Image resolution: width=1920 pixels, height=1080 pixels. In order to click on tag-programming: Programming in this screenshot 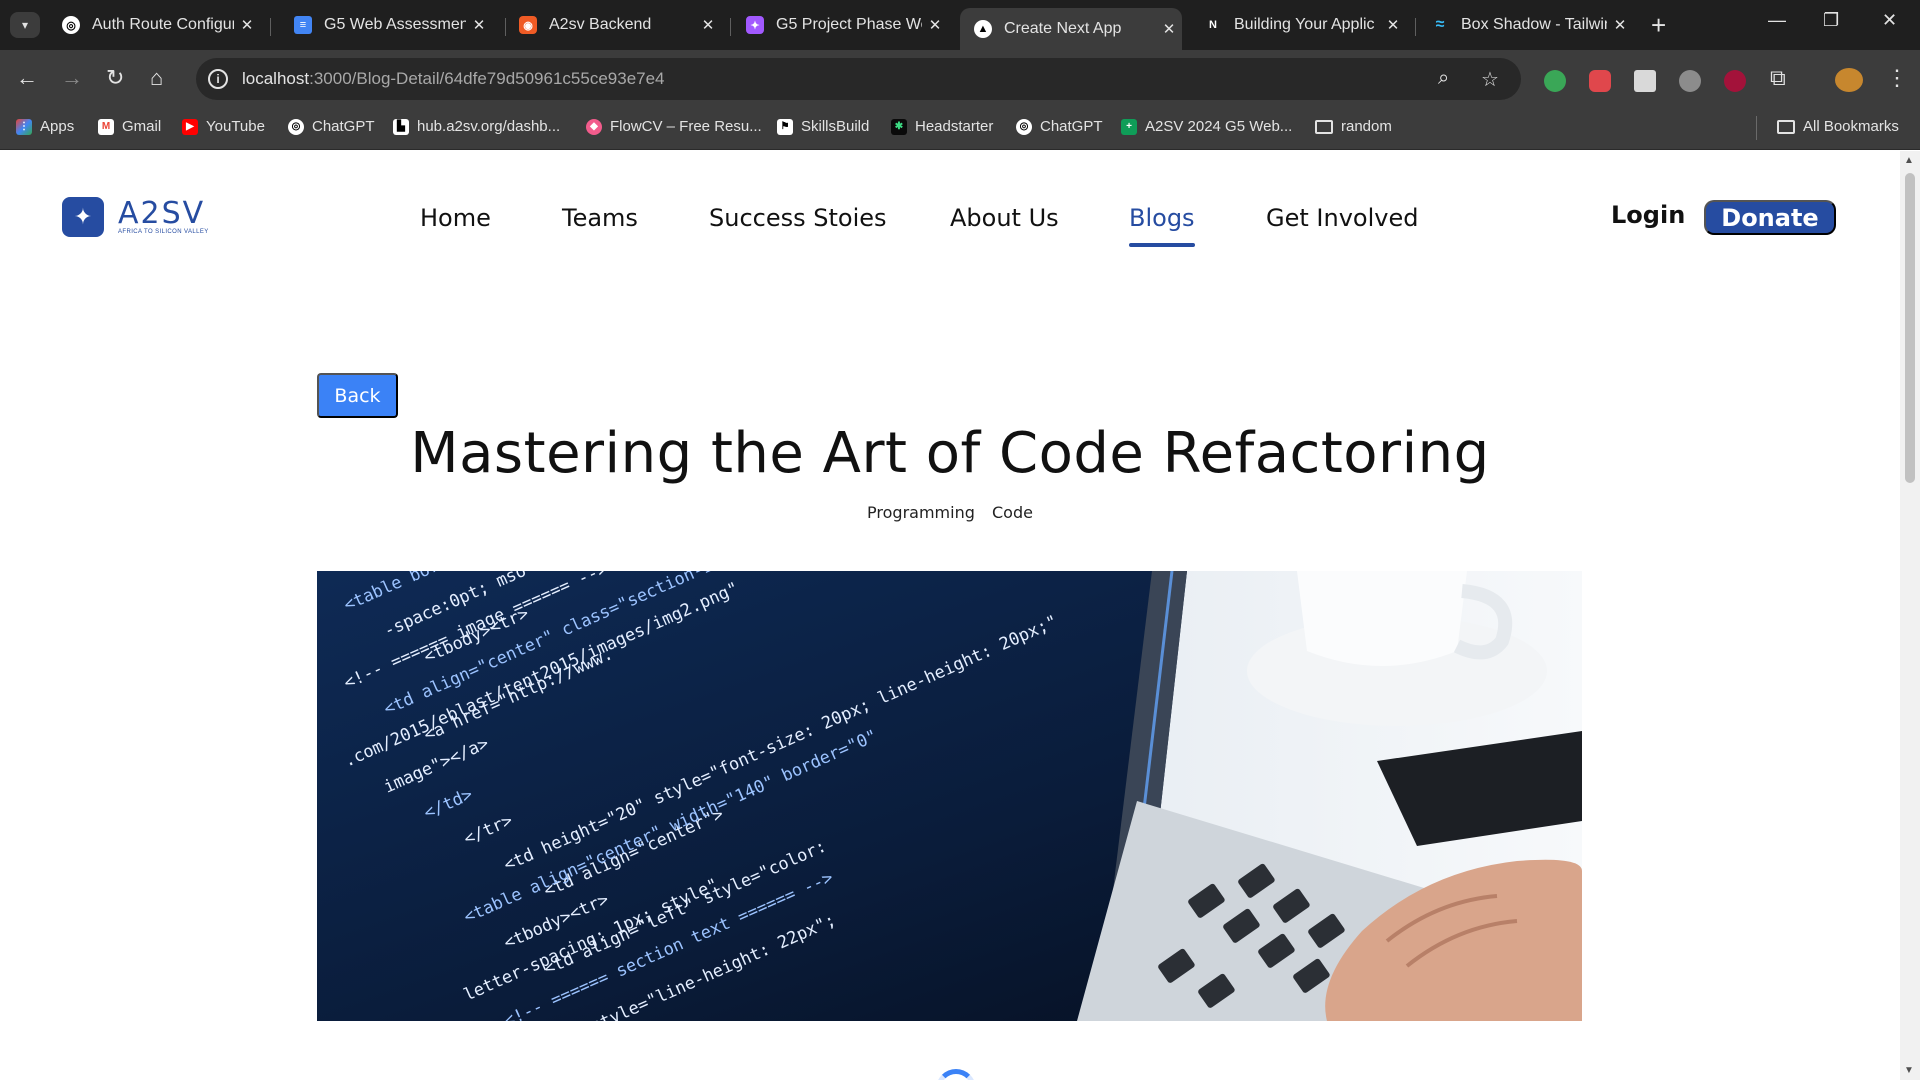, I will do `click(921, 512)`.